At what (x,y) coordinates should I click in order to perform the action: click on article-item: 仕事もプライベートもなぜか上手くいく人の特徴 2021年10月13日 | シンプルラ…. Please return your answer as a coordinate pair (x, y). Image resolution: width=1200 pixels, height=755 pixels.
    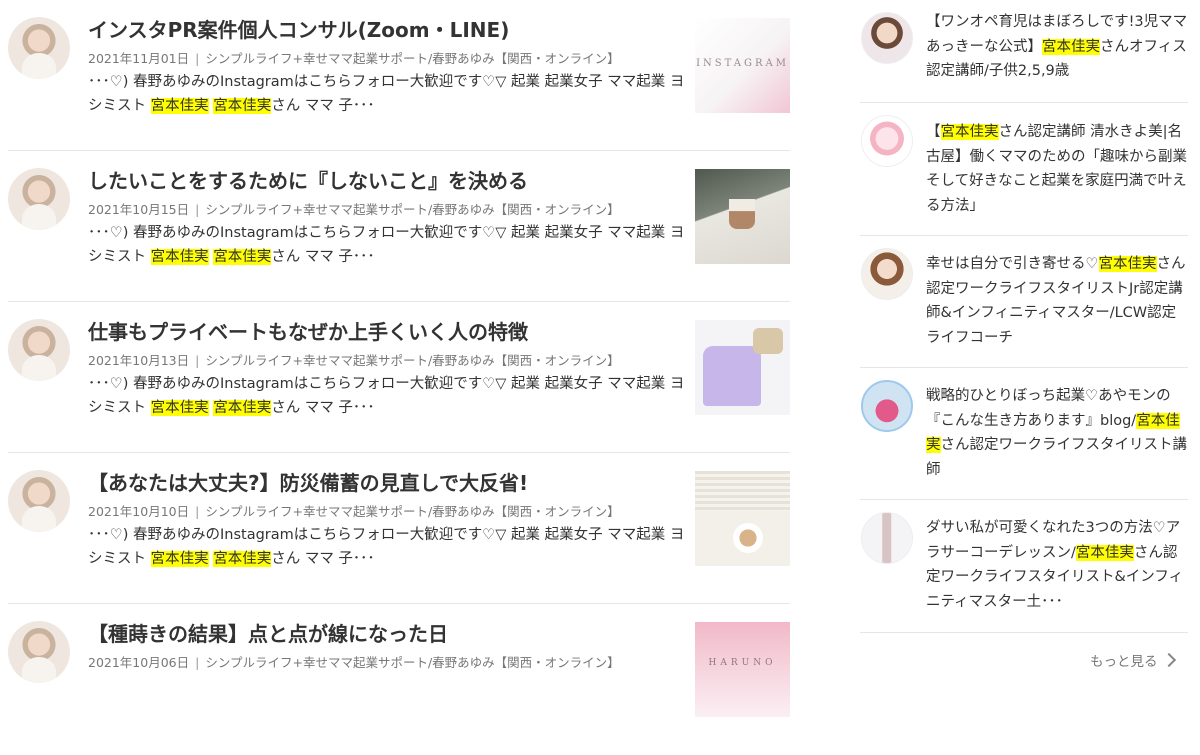
    Looking at the image, I should click on (399, 377).